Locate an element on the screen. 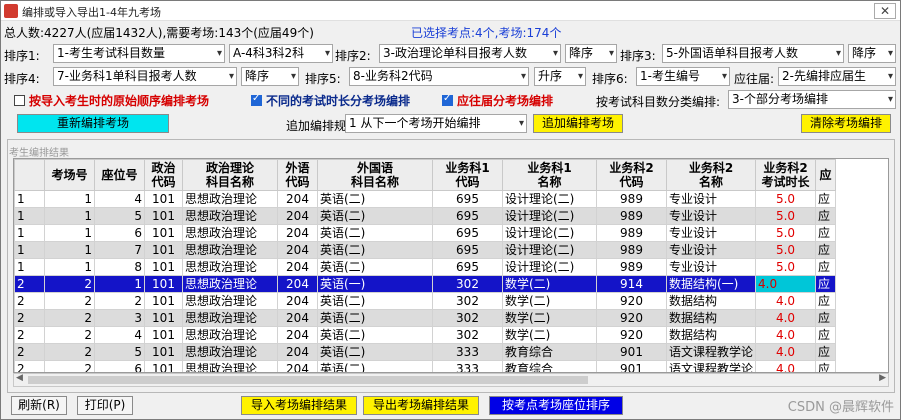 This screenshot has width=901, height=420. table-cell: 3 is located at coordinates (119, 318).